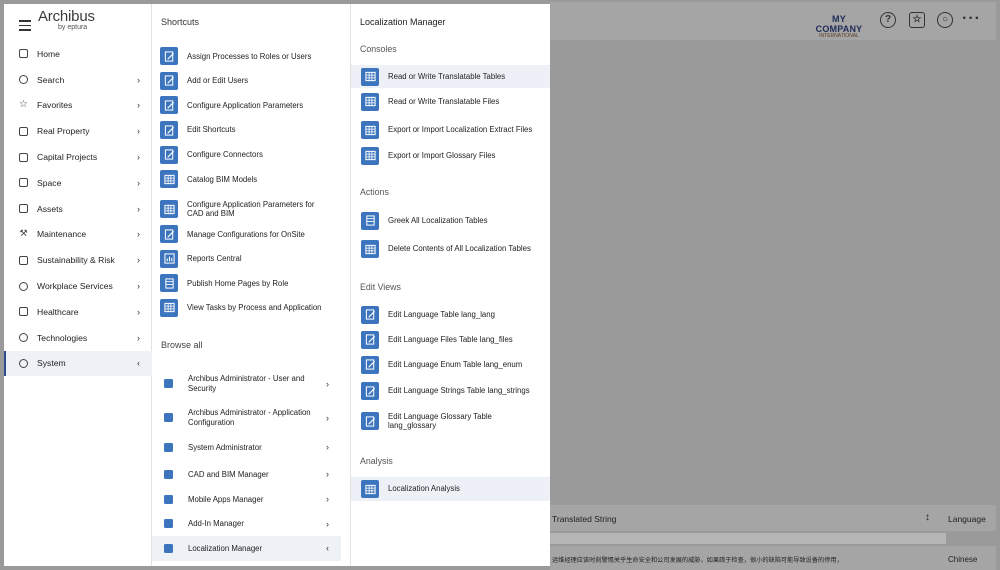 This screenshot has height=570, width=1000. I want to click on nav-item-healthcare: Healthcare ›, so click(78, 312).